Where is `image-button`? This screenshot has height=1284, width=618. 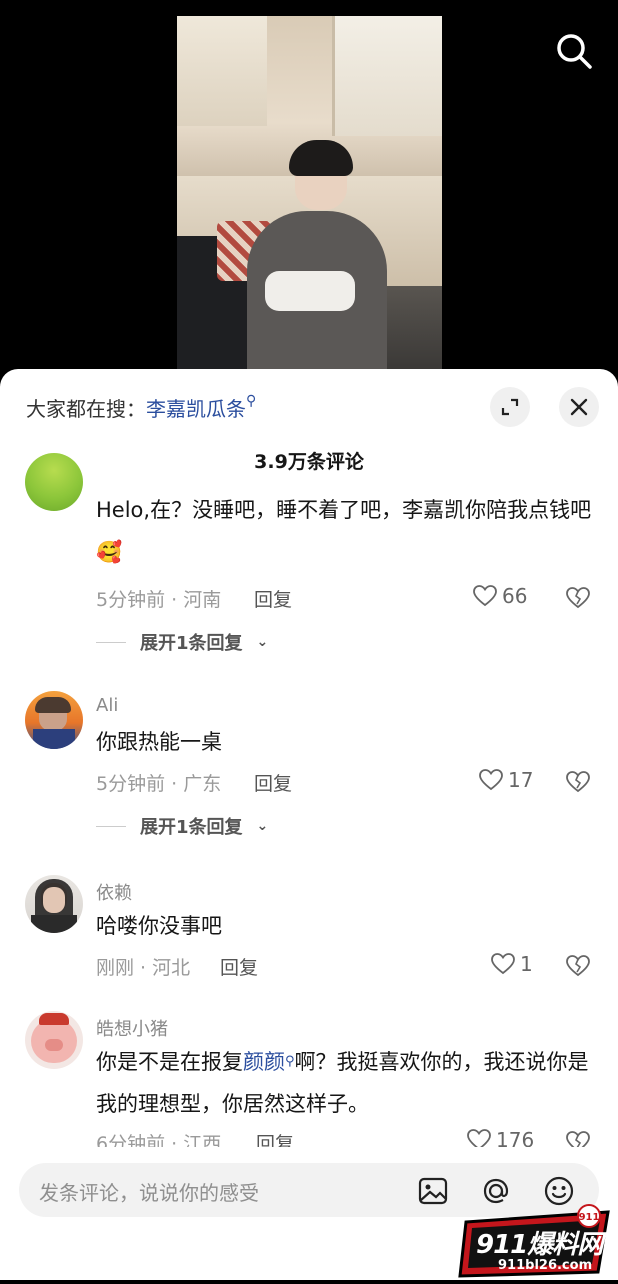
image-button is located at coordinates (433, 1191).